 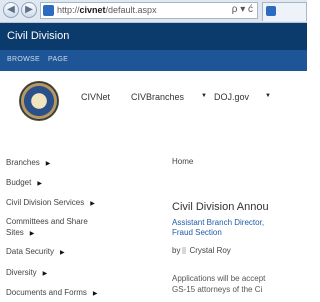 I want to click on sidebar-item-branches: Branches ▶, so click(x=28, y=163).